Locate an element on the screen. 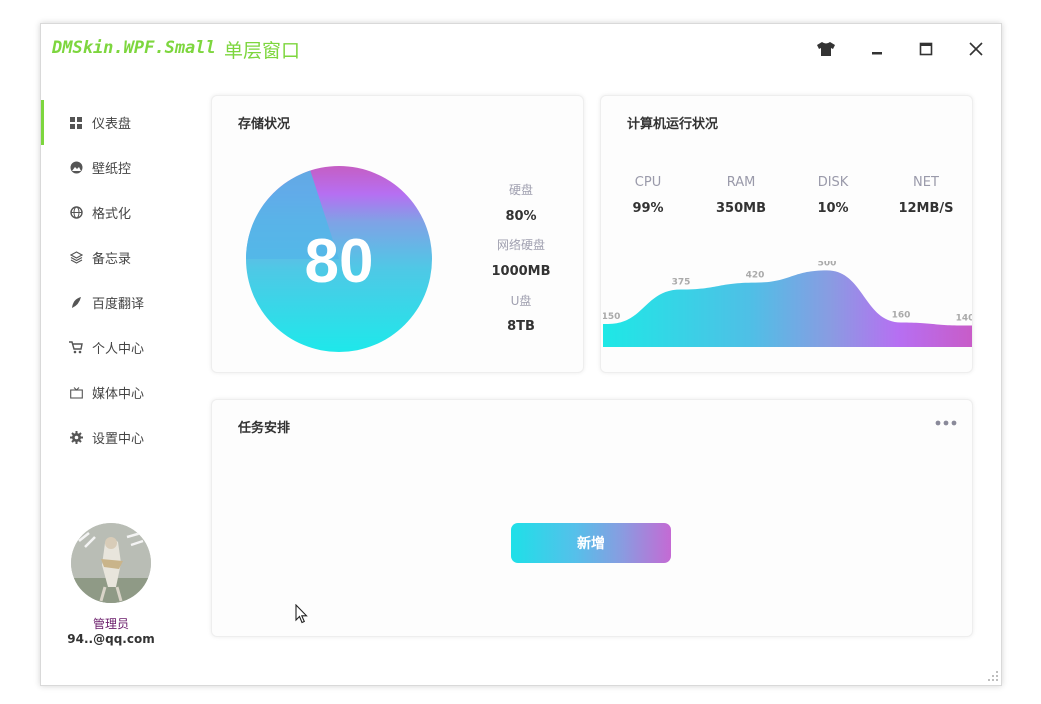 The image size is (1041, 704). sidebar-item-profile: 个人中心 is located at coordinates (126, 347).